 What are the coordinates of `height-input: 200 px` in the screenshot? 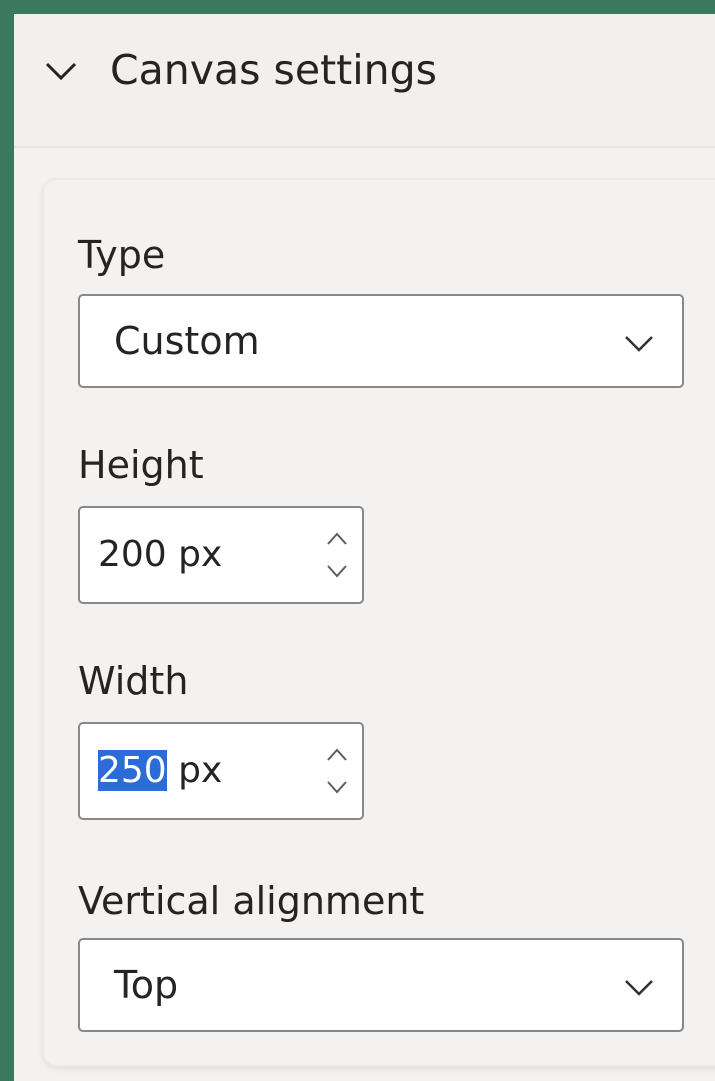 It's located at (221, 555).